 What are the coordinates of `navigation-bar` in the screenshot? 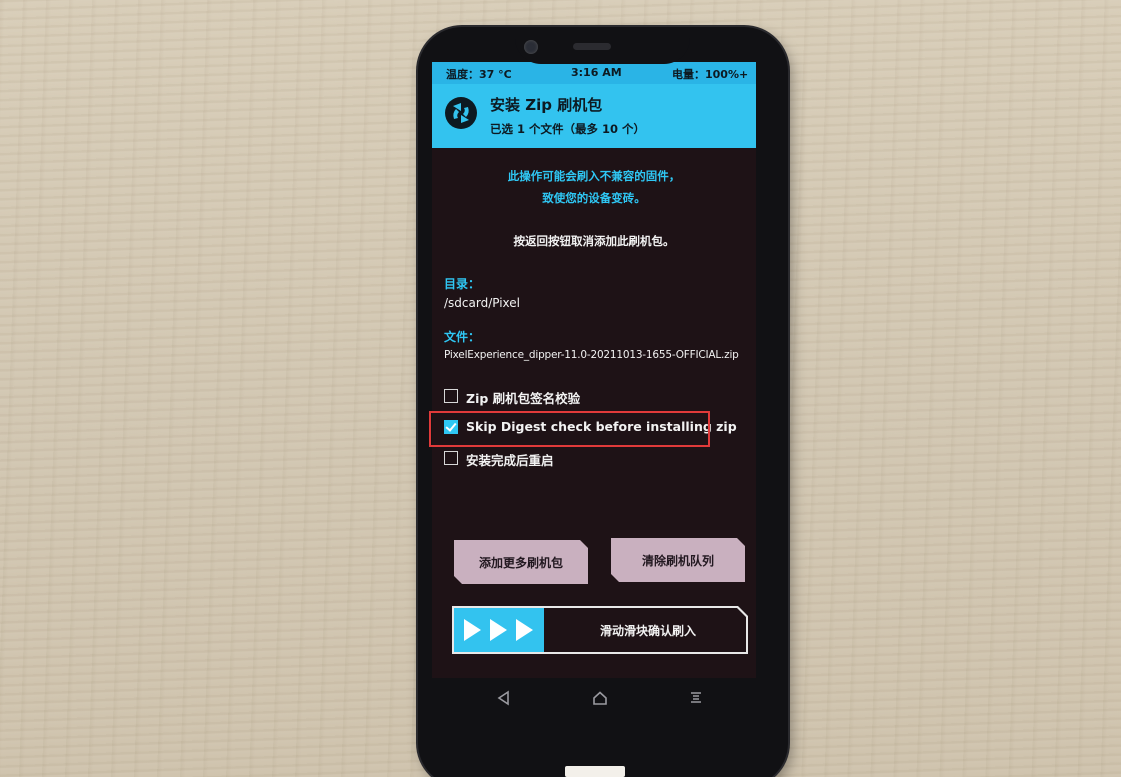 It's located at (594, 700).